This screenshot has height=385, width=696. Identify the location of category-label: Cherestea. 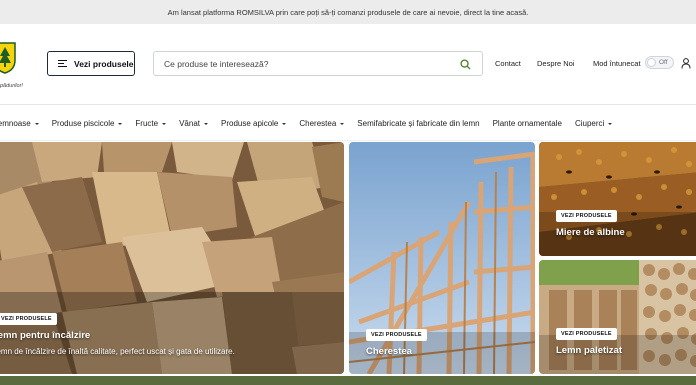
(318, 123).